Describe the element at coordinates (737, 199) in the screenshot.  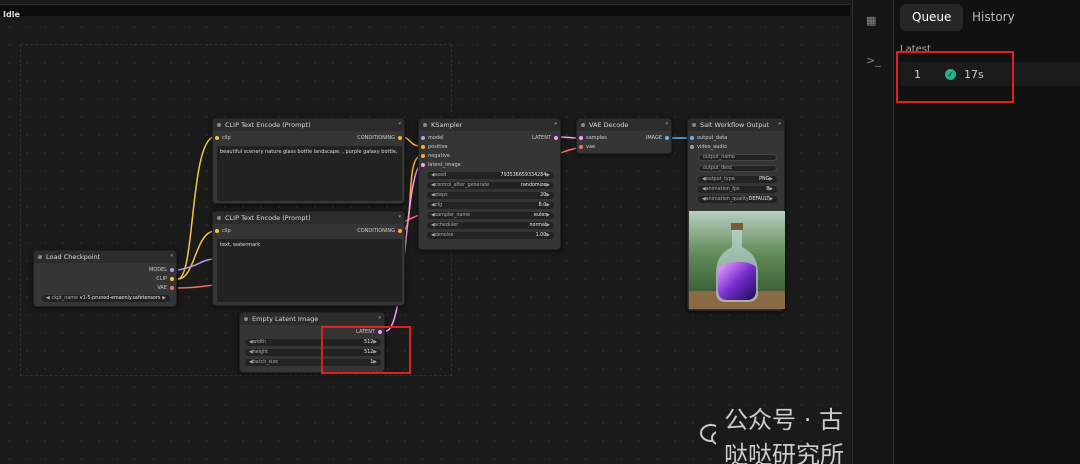
I see `animation-quality-widget: ◀ animation_quality DEFAULT ▶` at that location.